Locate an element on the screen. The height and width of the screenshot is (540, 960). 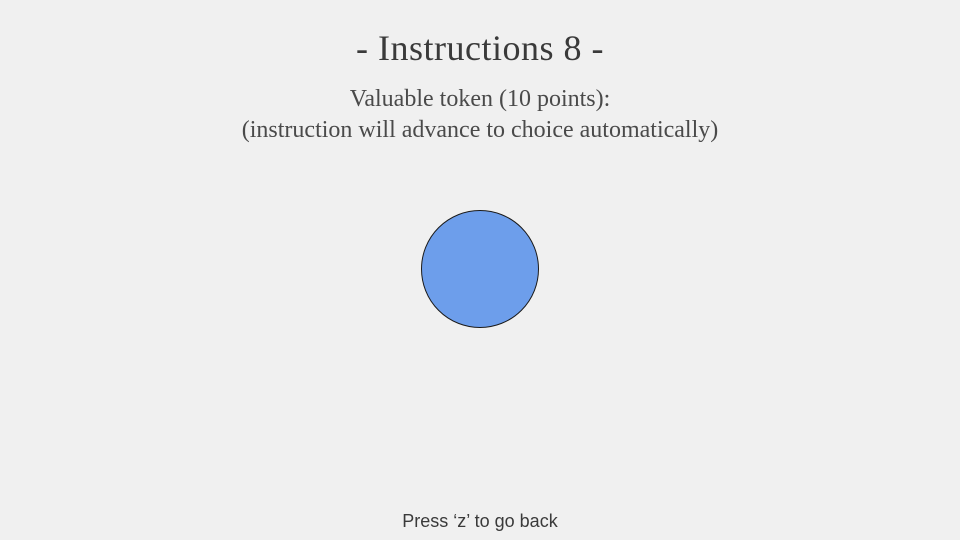
go-back-hint: Press ‘z’ to go back is located at coordinates (480, 521).